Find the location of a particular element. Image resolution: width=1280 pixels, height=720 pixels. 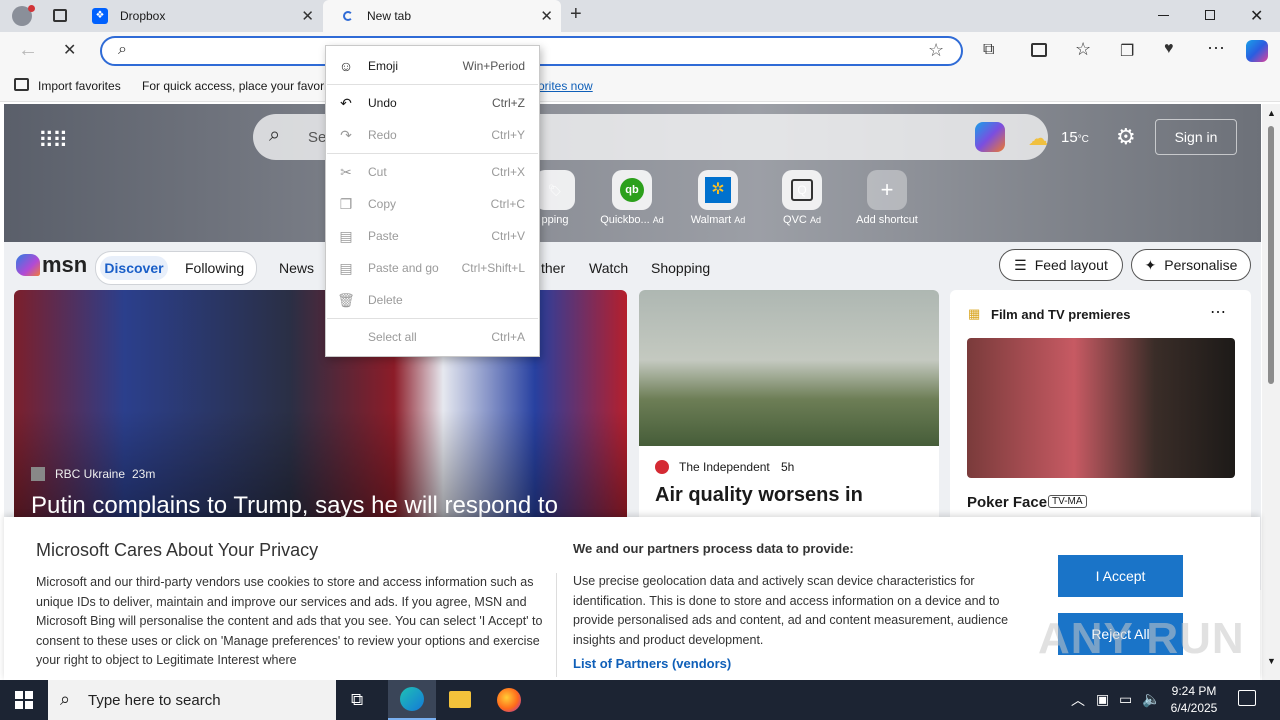

tab-weather: ther is located at coordinates (553, 268).